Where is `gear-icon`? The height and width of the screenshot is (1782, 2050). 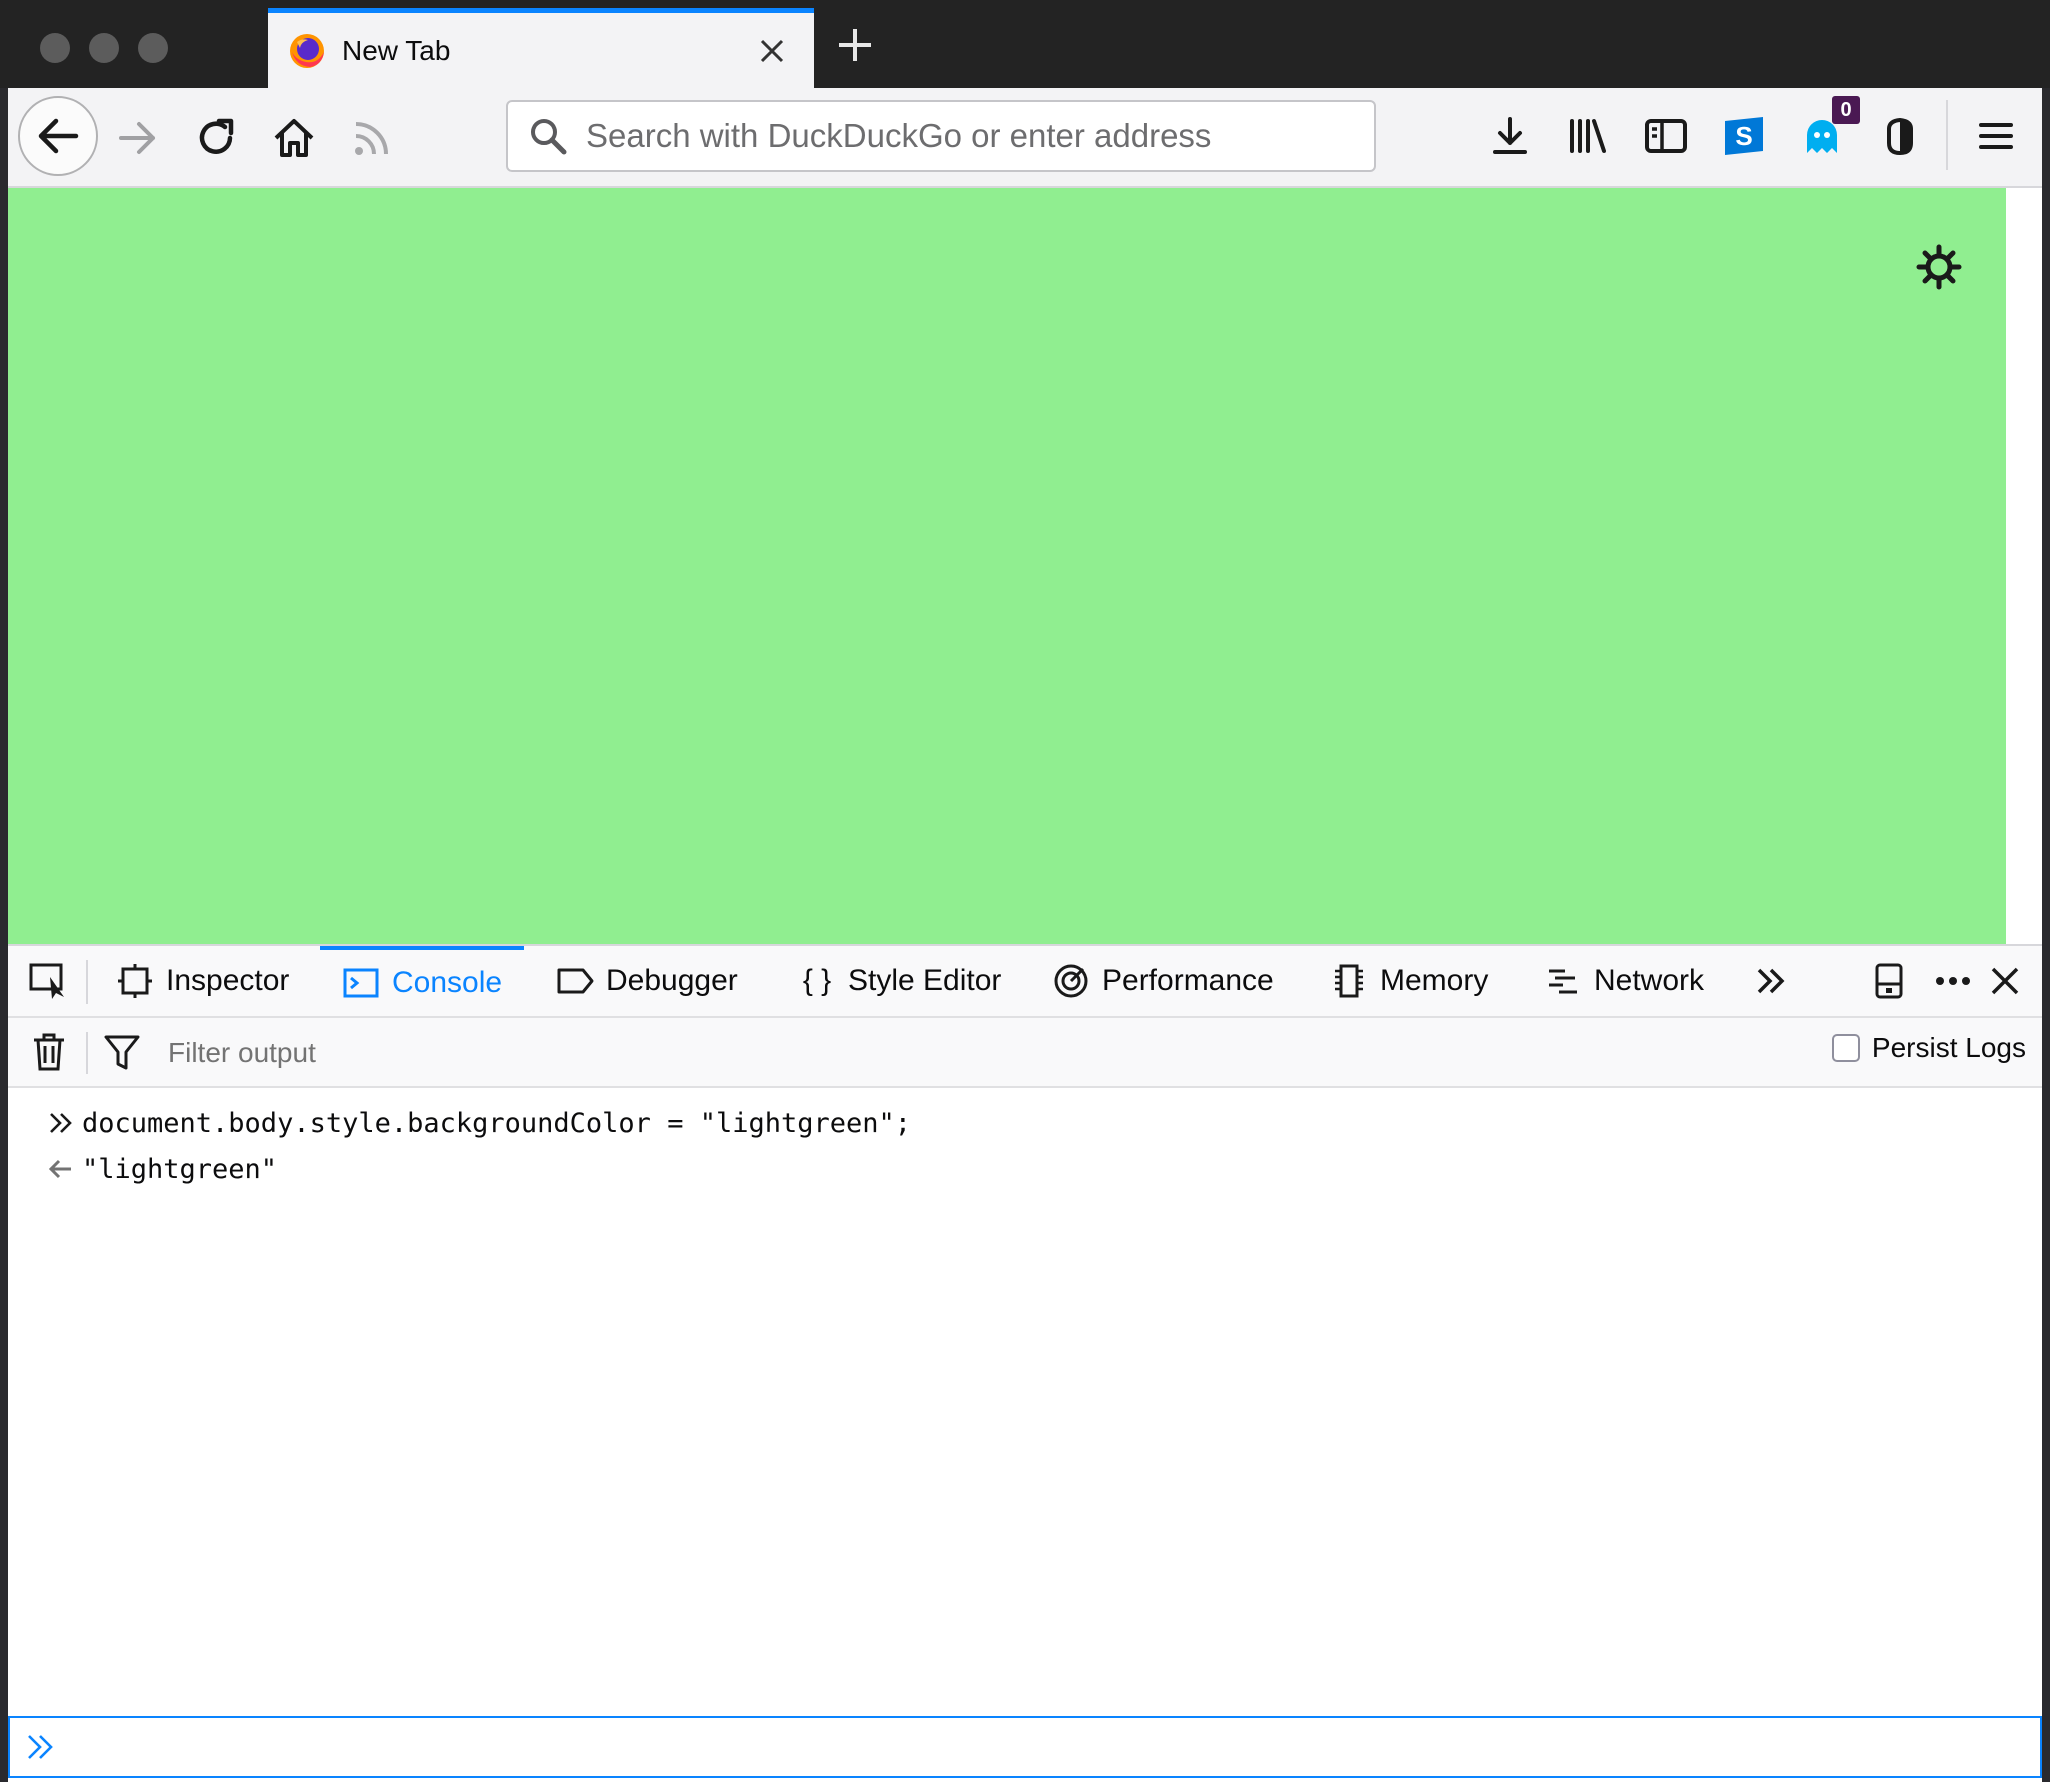
gear-icon is located at coordinates (1939, 267).